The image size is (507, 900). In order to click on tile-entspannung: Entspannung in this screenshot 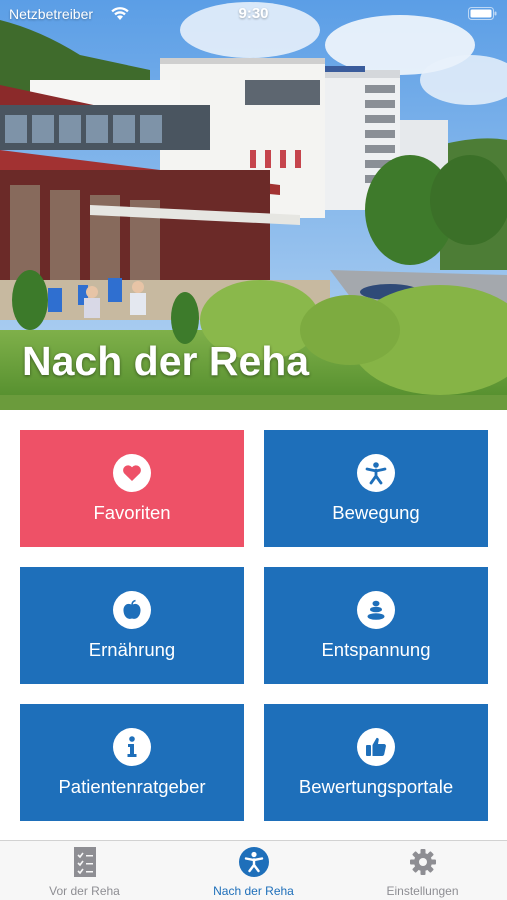, I will do `click(376, 625)`.